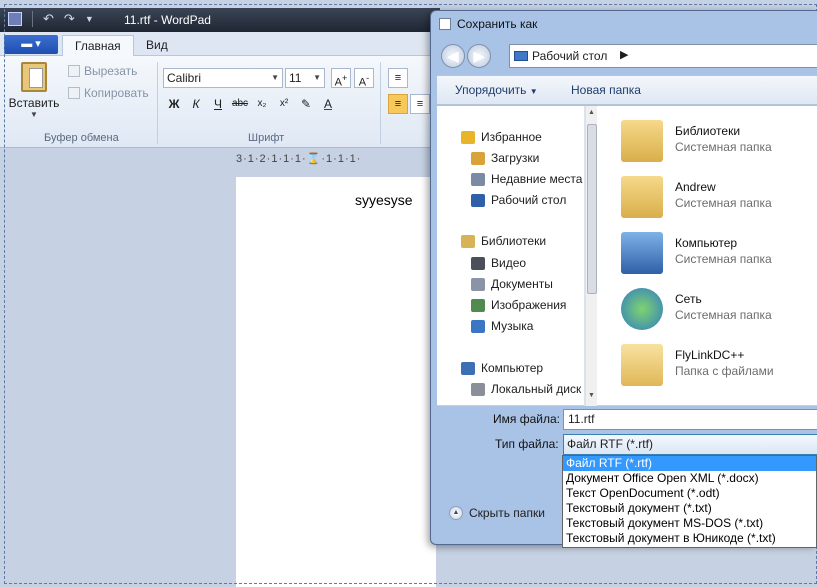 This screenshot has width=817, height=587. I want to click on align-left-icon: ≡, so click(398, 104).